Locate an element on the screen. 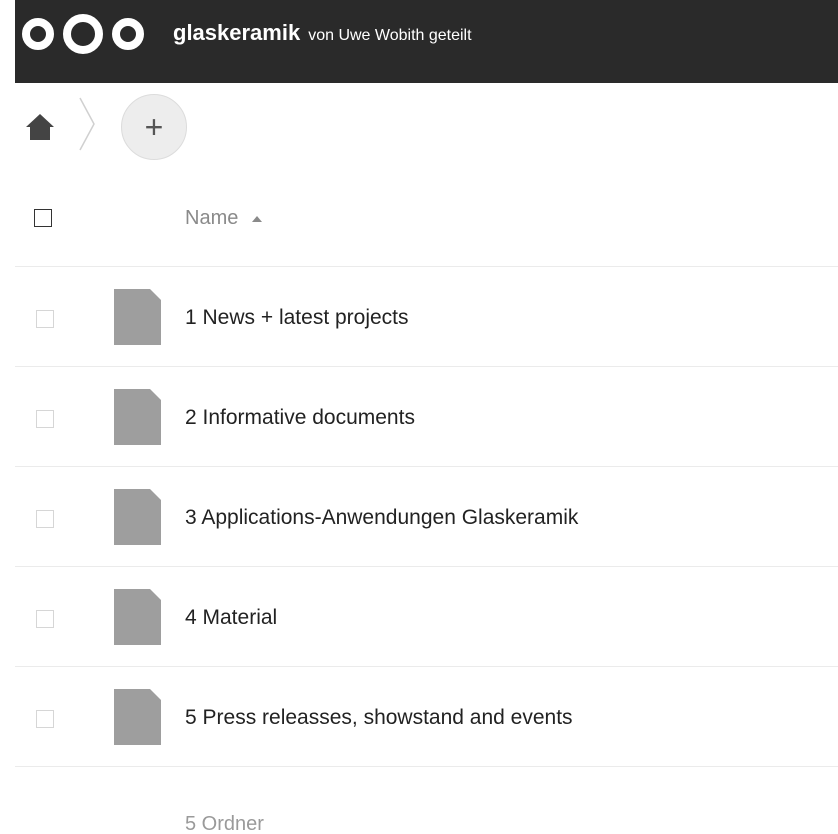 The height and width of the screenshot is (834, 838). table-row: 3 Applications-Anwendungen Glaskeramik is located at coordinates (426, 516).